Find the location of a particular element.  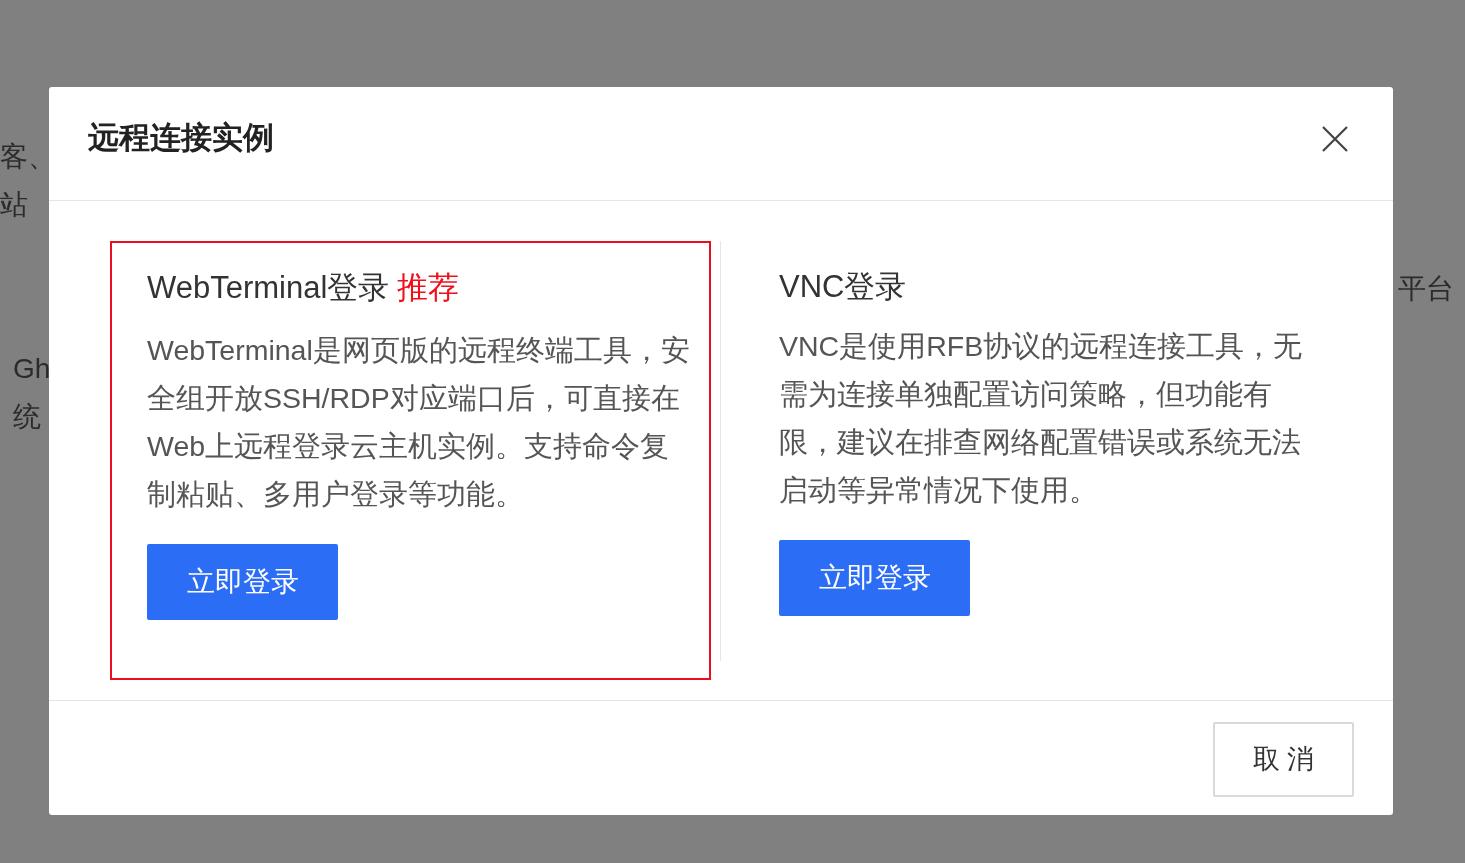

dialog-title: 远程连接实例 is located at coordinates (181, 138).